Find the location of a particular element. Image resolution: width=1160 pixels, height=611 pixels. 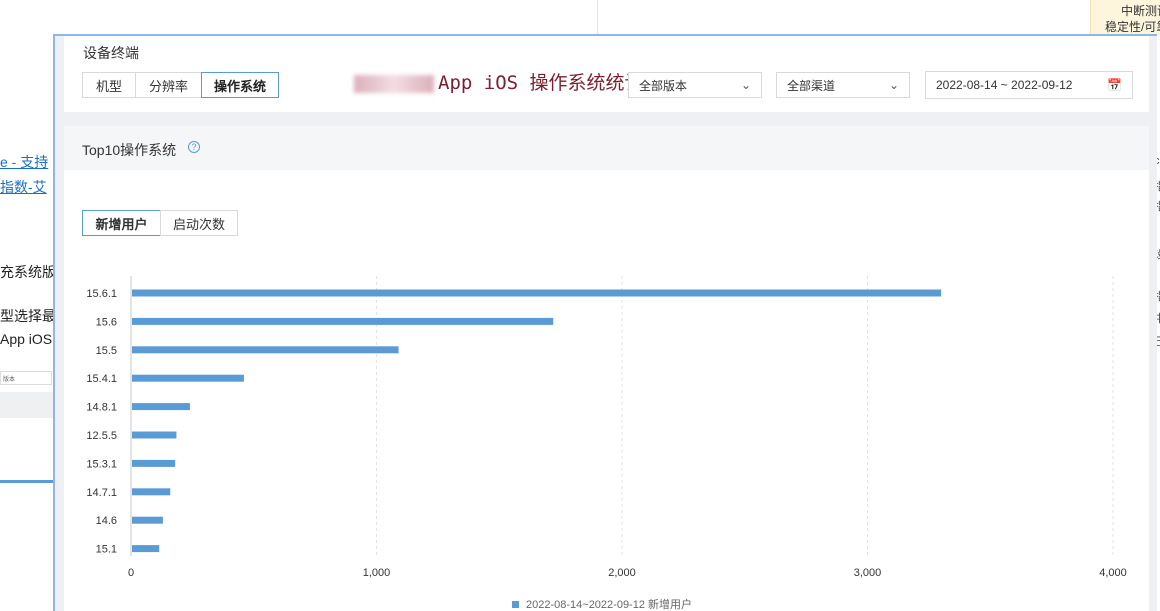

legend-label: 2022-08-14~2022-09-12 新增用户 is located at coordinates (609, 604).